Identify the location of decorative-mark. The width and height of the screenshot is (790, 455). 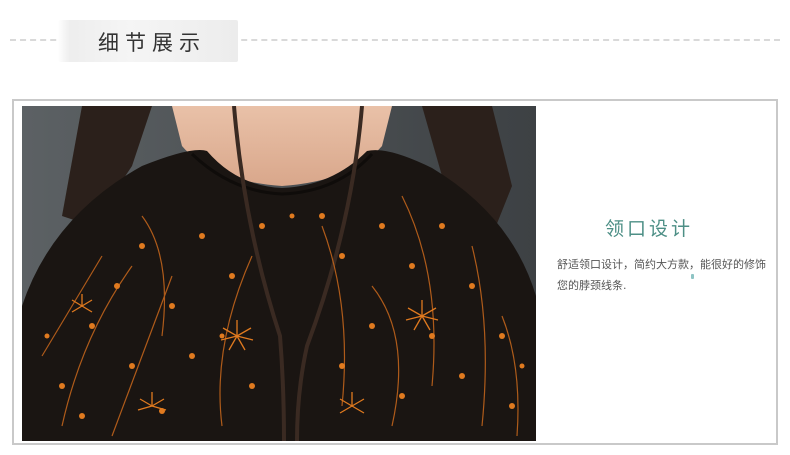
(692, 276).